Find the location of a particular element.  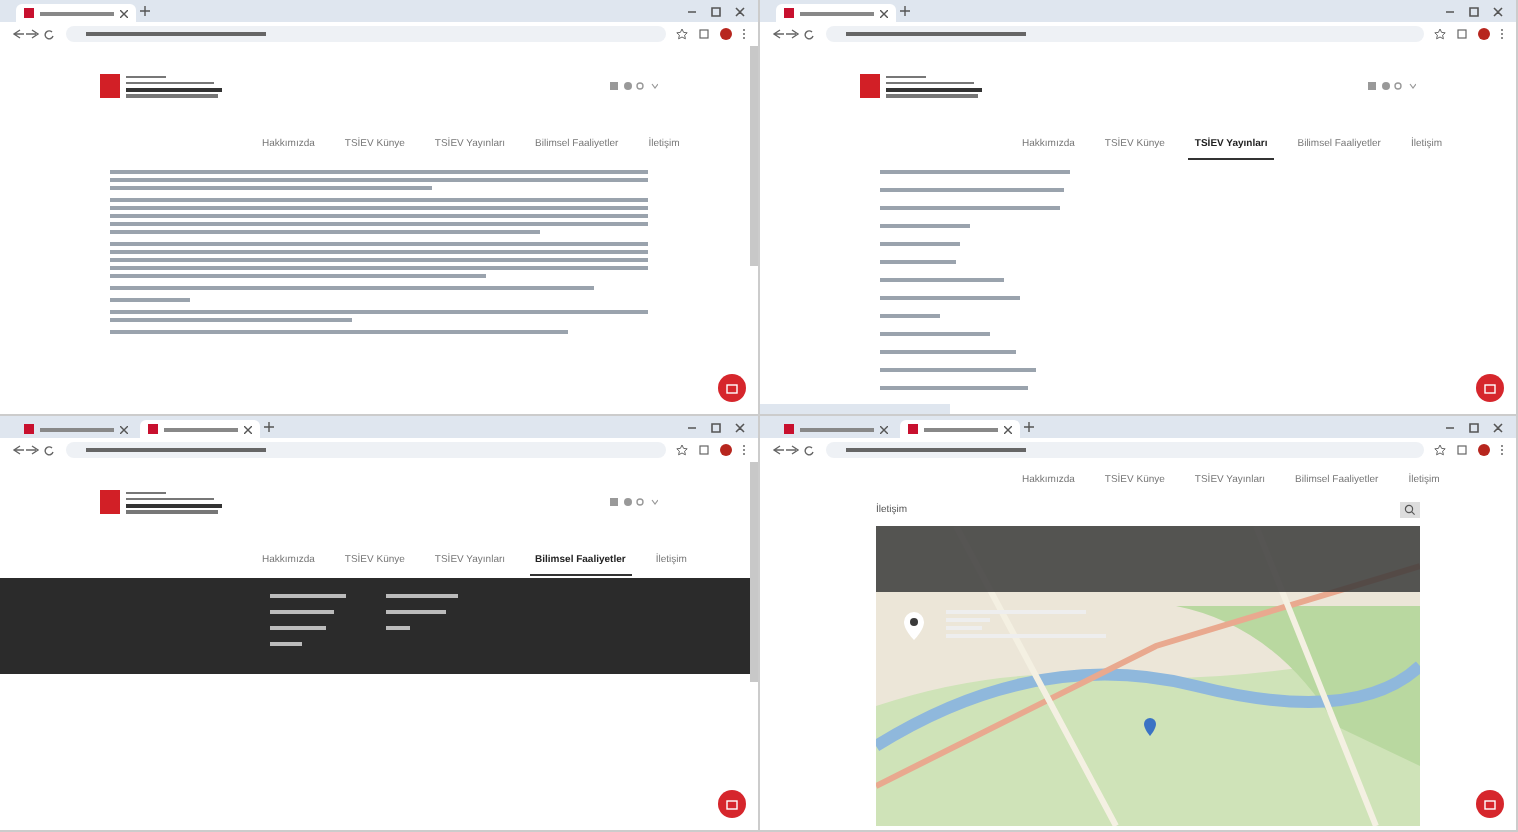

map-marker-icon is located at coordinates (1150, 727).